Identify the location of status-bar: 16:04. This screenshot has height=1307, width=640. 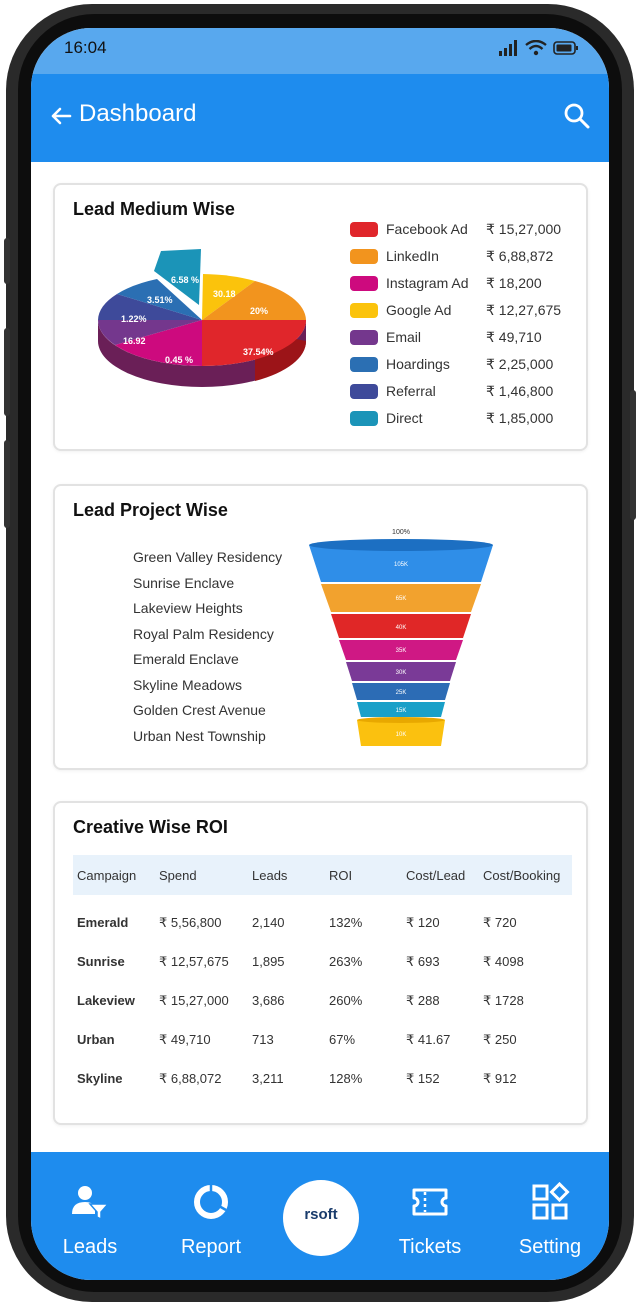
(320, 51).